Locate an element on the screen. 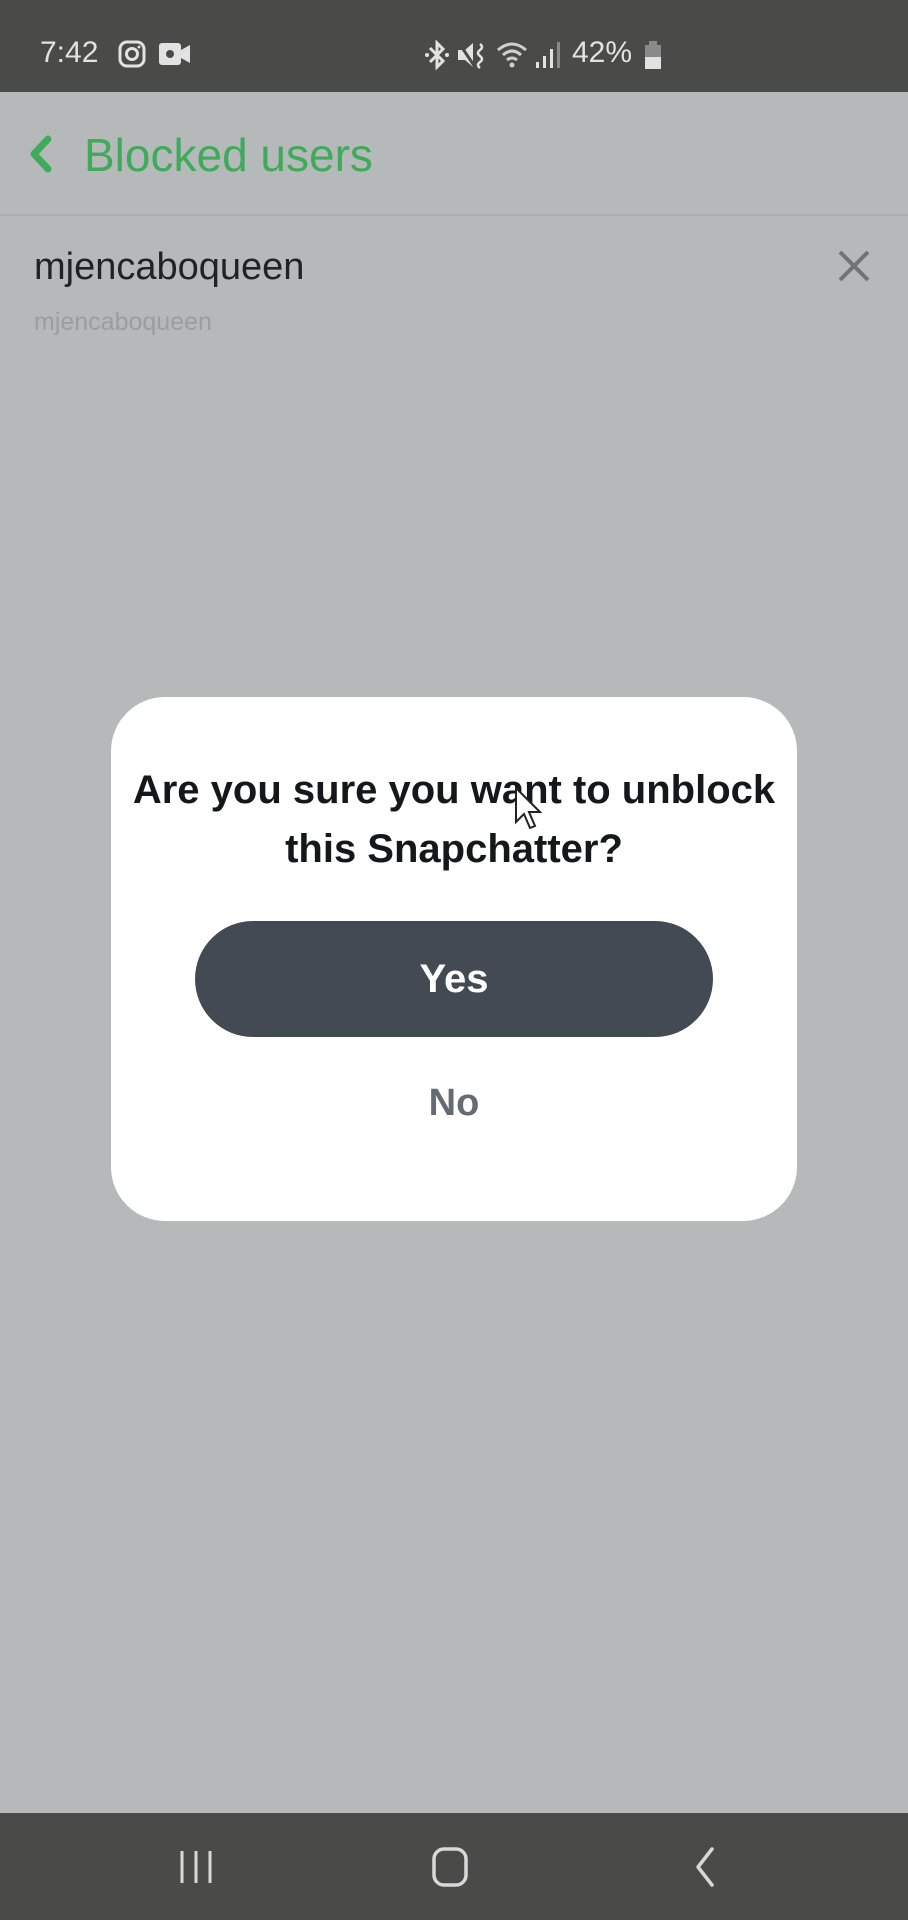 Image resolution: width=908 pixels, height=1920 pixels. status-bar: 7:42 42% is located at coordinates (454, 46).